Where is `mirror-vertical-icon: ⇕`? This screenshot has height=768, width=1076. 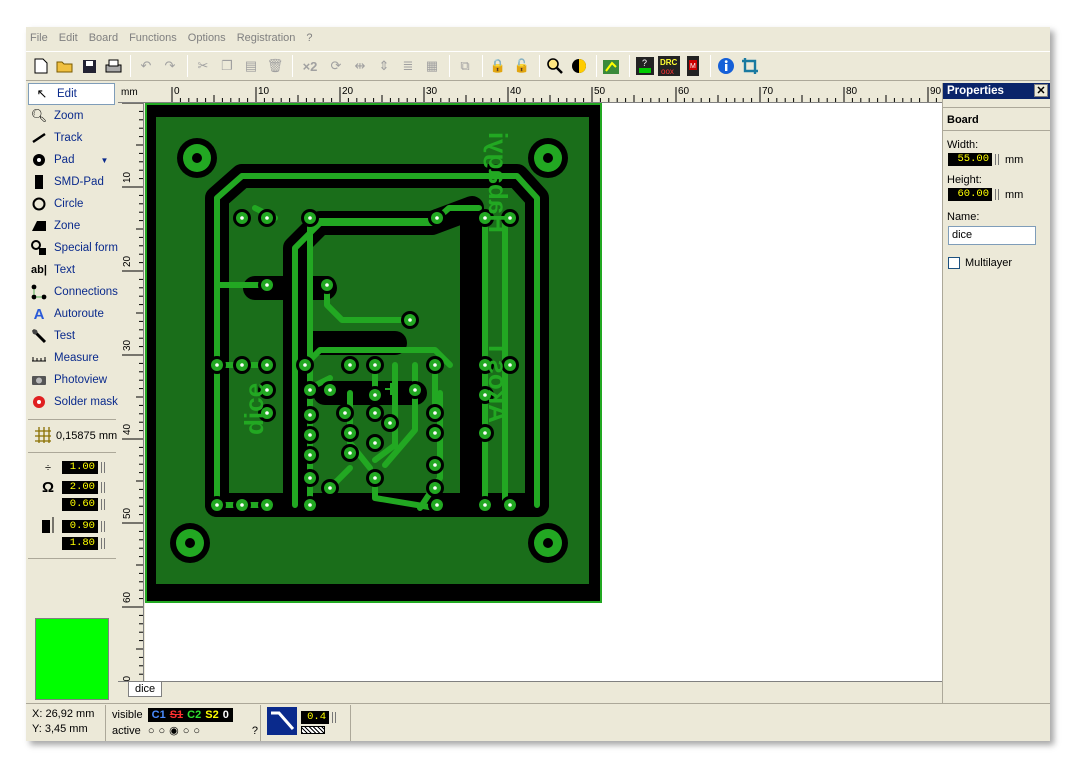 mirror-vertical-icon: ⇕ is located at coordinates (384, 66).